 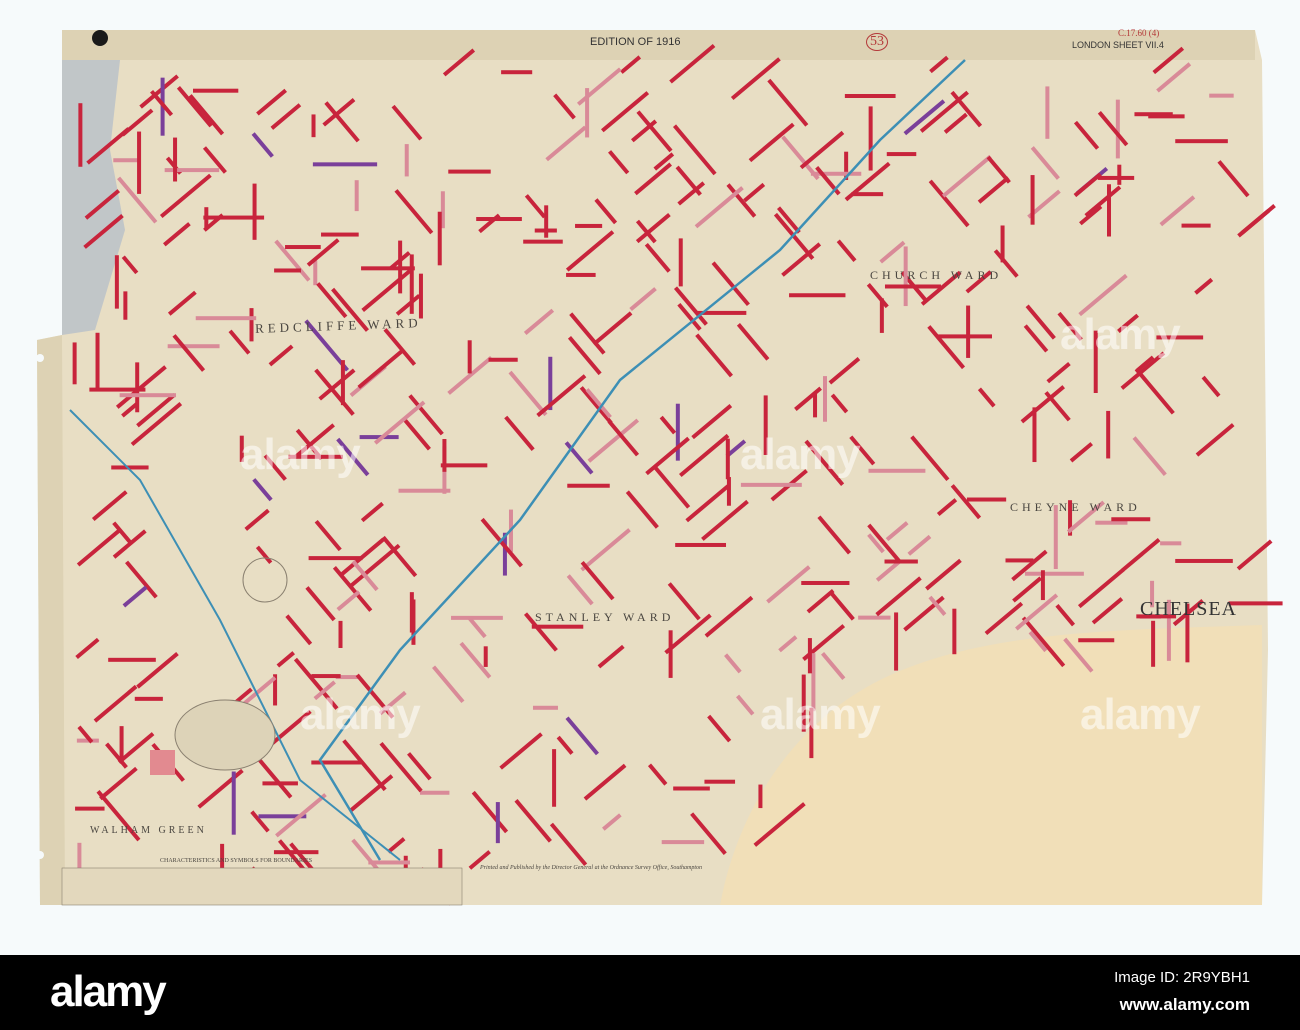 I want to click on site-url: www.alamy.com, so click(x=1184, y=1004).